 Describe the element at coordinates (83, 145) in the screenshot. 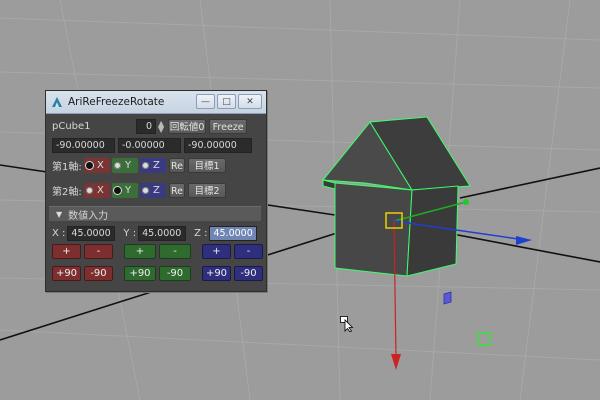

I see `rotate-x-field: -90.00000` at that location.